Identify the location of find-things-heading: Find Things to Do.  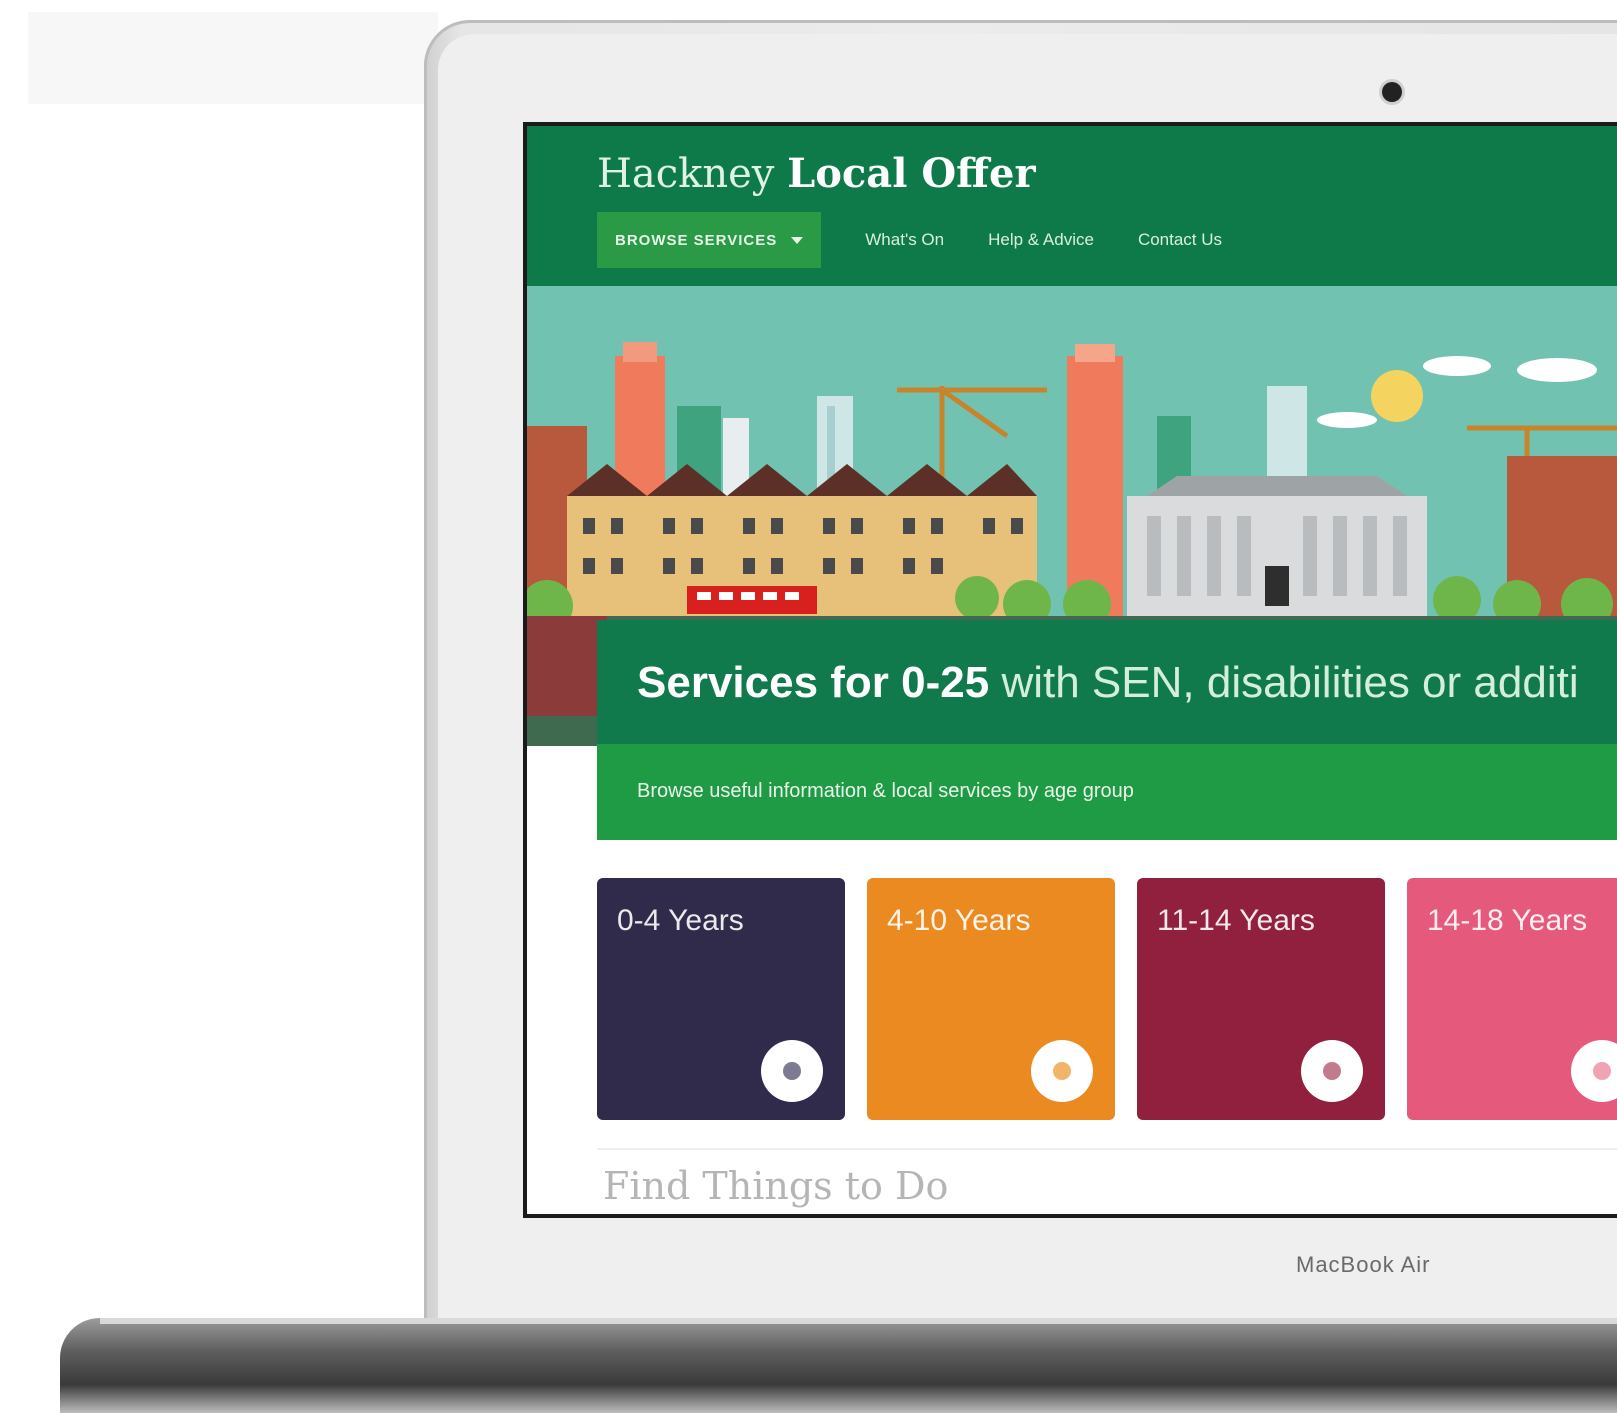
(776, 1186).